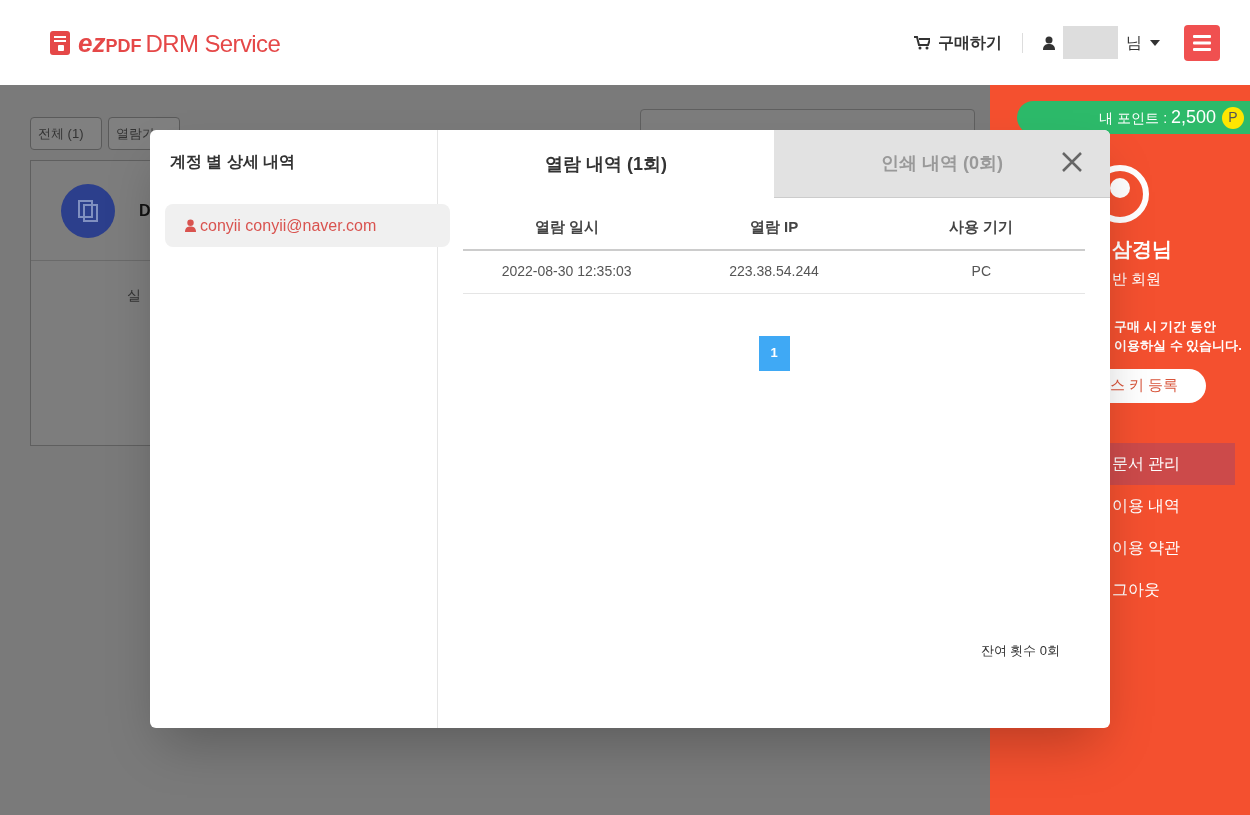  I want to click on buy-link: 구매하기, so click(958, 42).